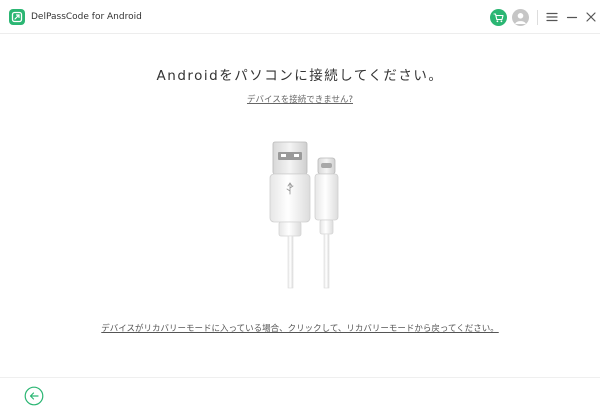  Describe the element at coordinates (520, 17) in the screenshot. I see `user-icon` at that location.